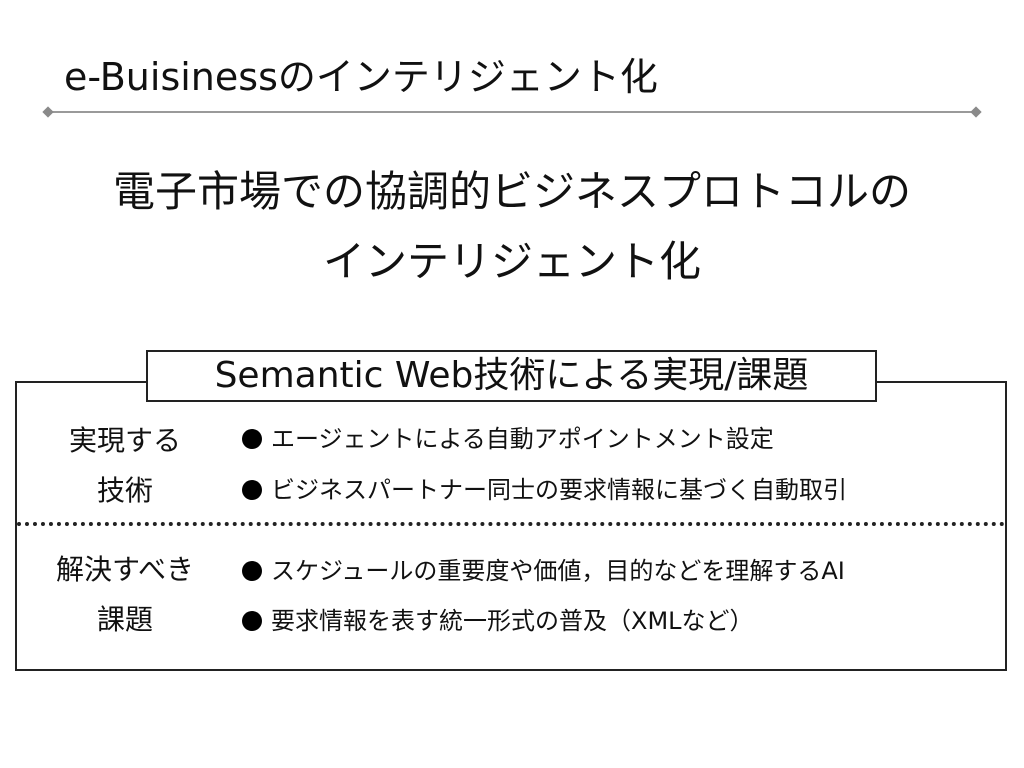 The width and height of the screenshot is (1024, 768). Describe the element at coordinates (512, 112) in the screenshot. I see `title-divider` at that location.